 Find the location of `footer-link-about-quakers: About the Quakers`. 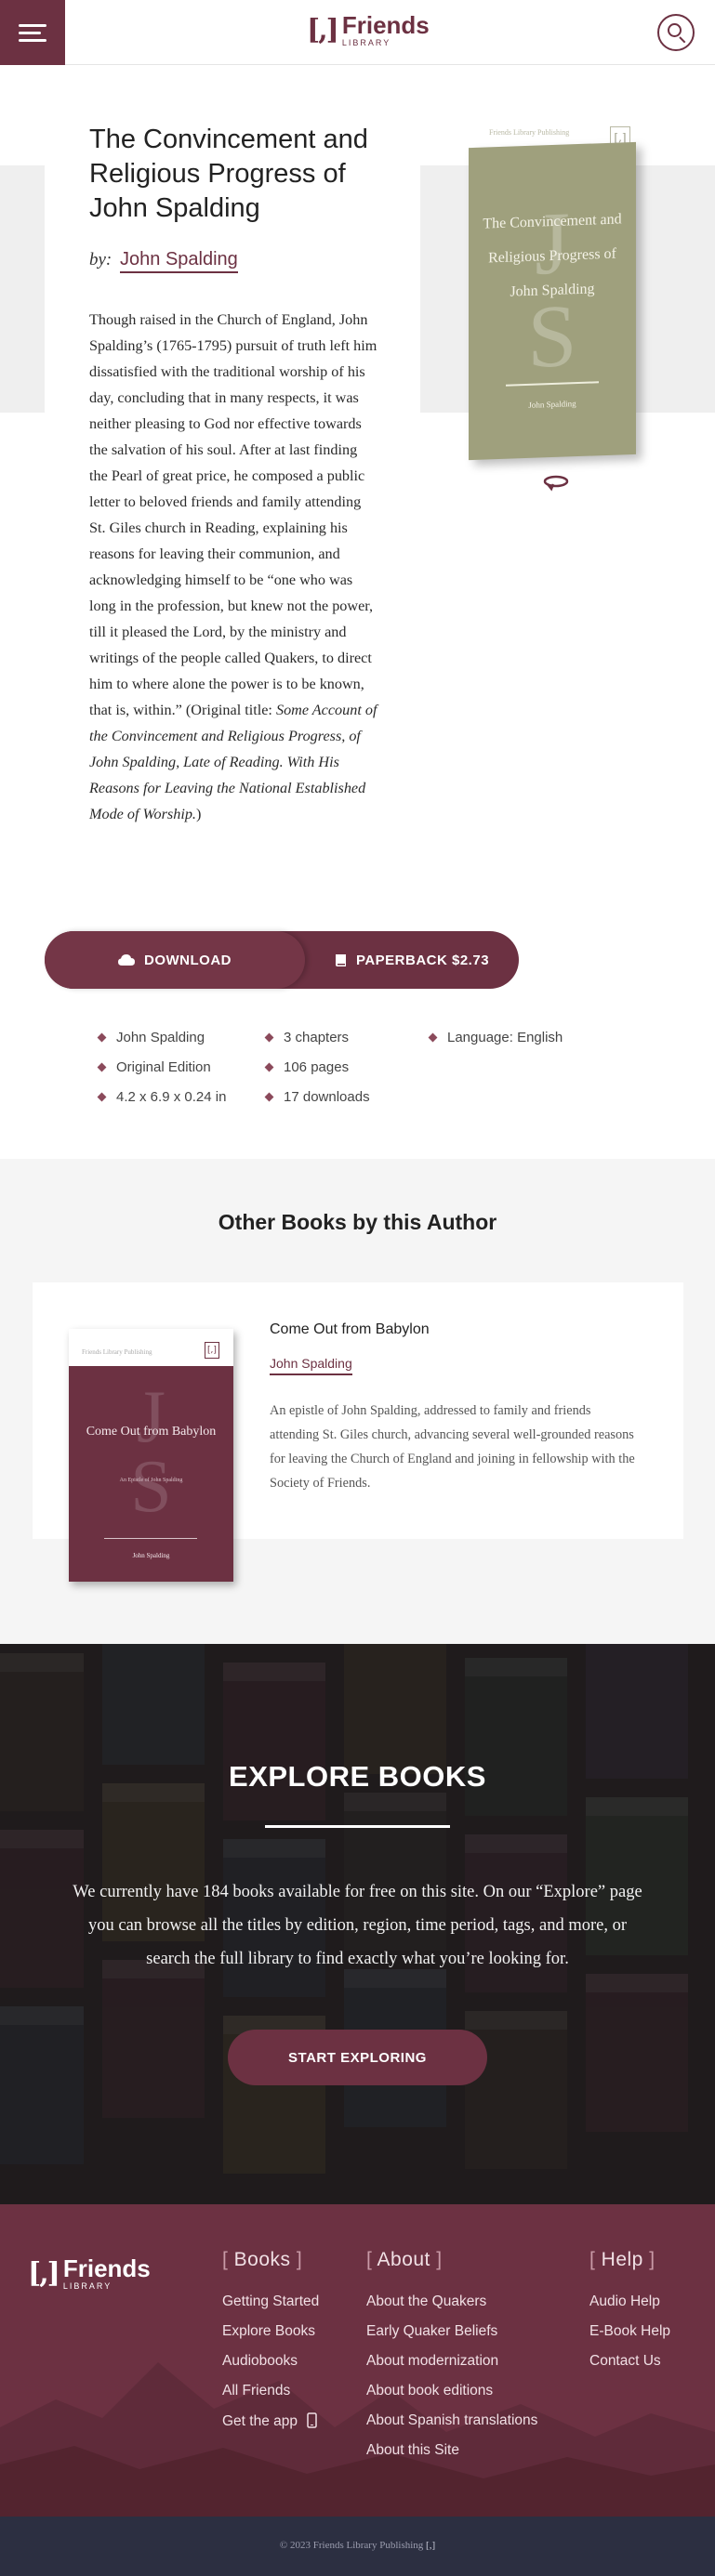

footer-link-about-quakers: About the Quakers is located at coordinates (426, 2301).